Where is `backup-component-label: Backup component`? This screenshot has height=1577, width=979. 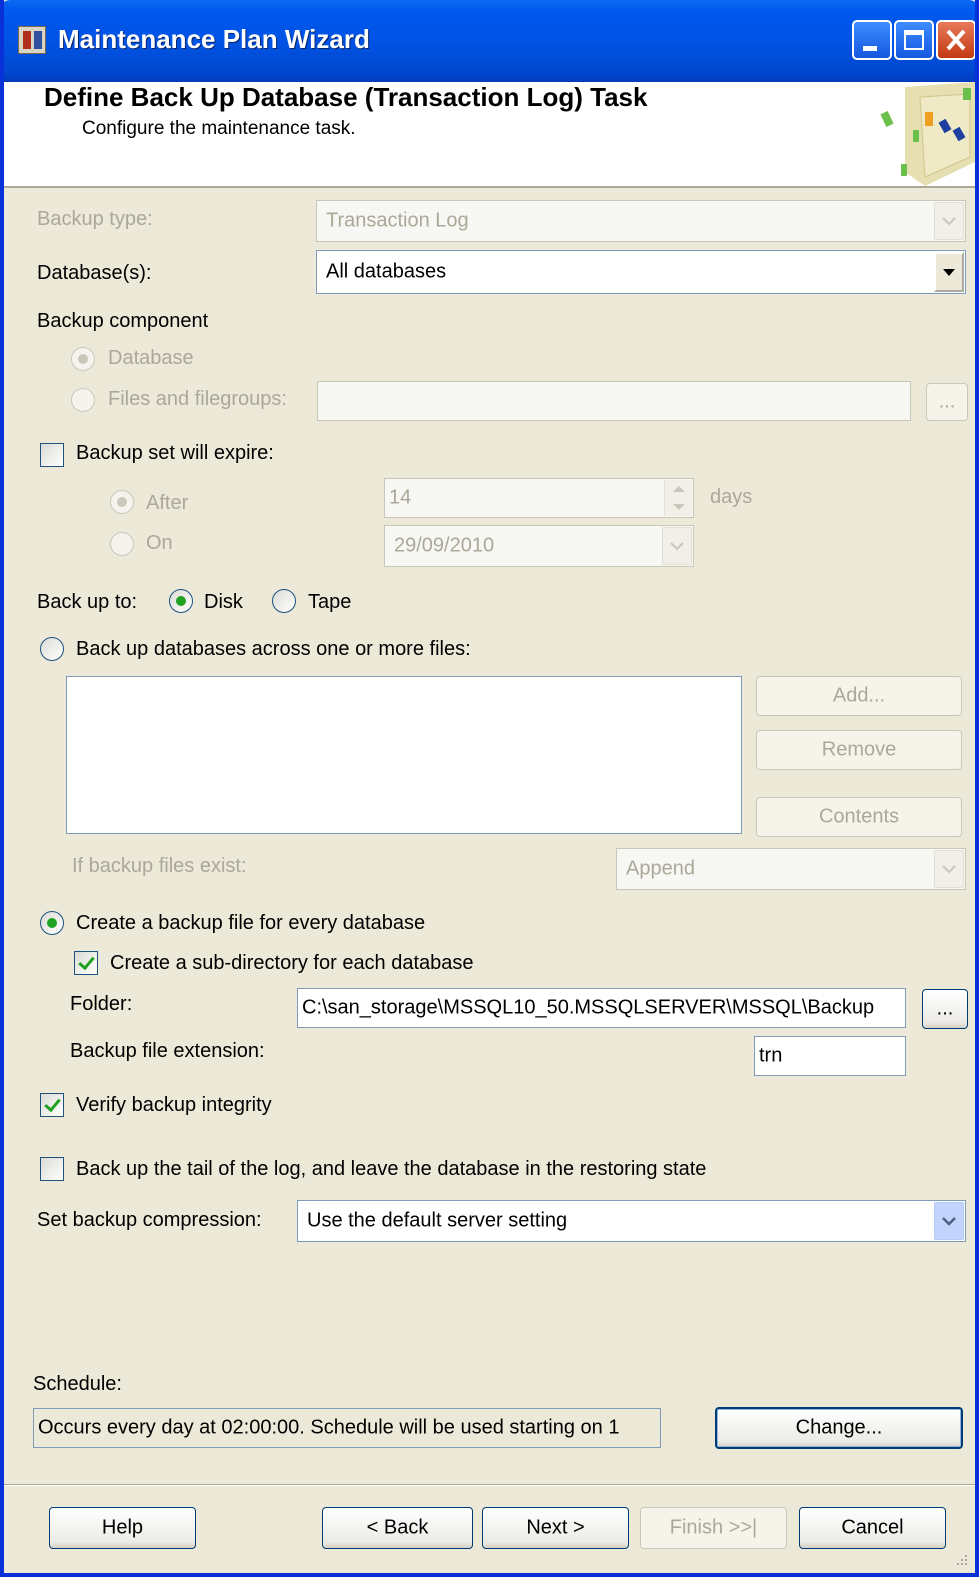
backup-component-label: Backup component is located at coordinates (123, 321).